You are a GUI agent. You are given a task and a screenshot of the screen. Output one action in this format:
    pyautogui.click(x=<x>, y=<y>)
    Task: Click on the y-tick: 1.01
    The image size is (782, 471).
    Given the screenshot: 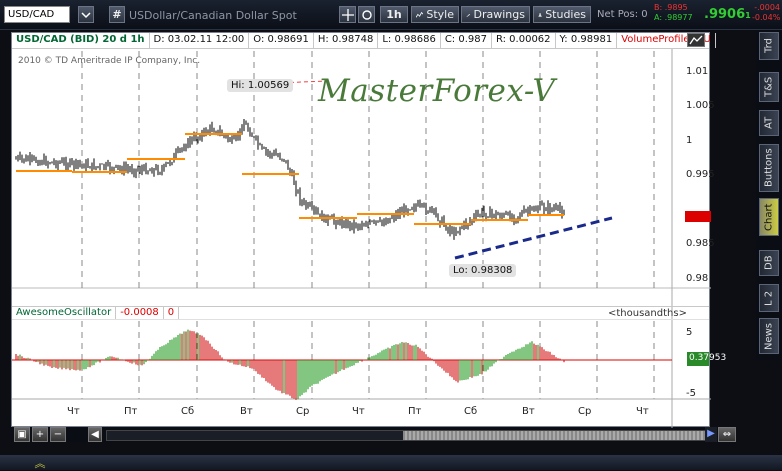 What is the action you would take?
    pyautogui.click(x=697, y=71)
    